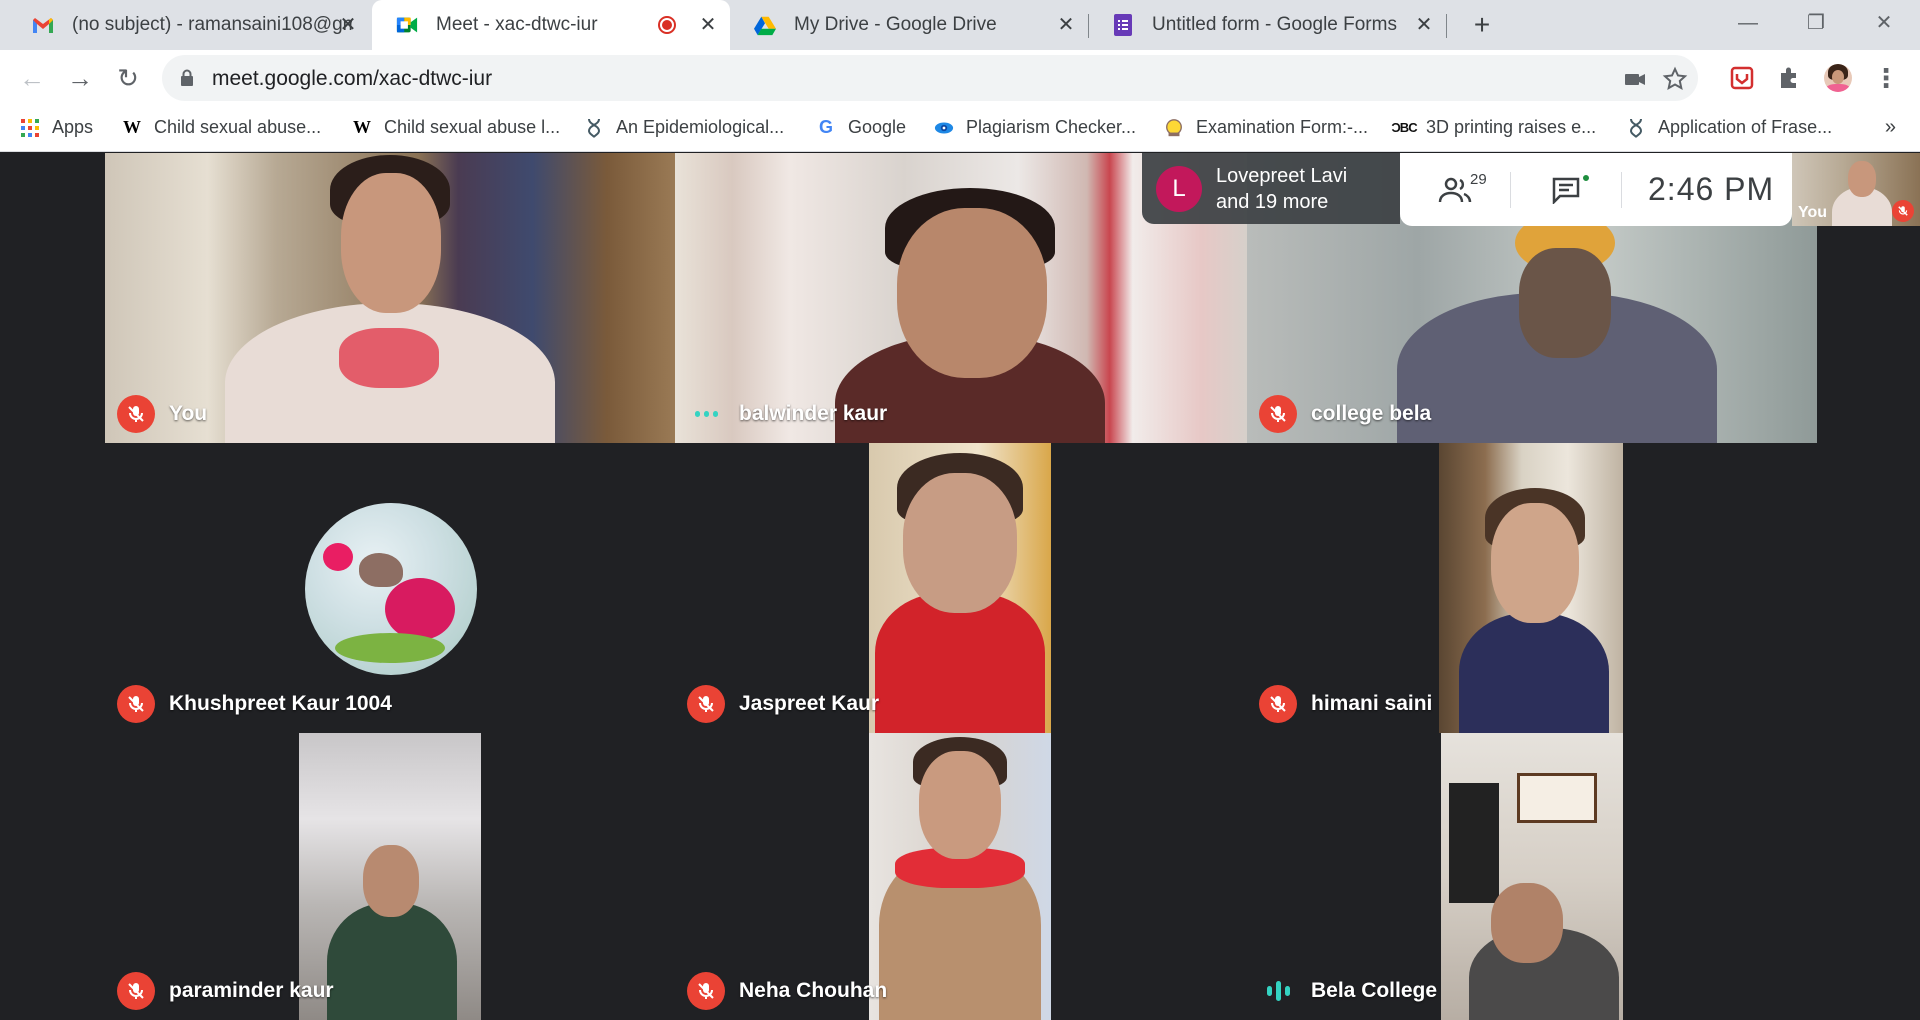 This screenshot has width=1920, height=1020. Describe the element at coordinates (162, 414) in the screenshot. I see `participant-nameplate: You` at that location.